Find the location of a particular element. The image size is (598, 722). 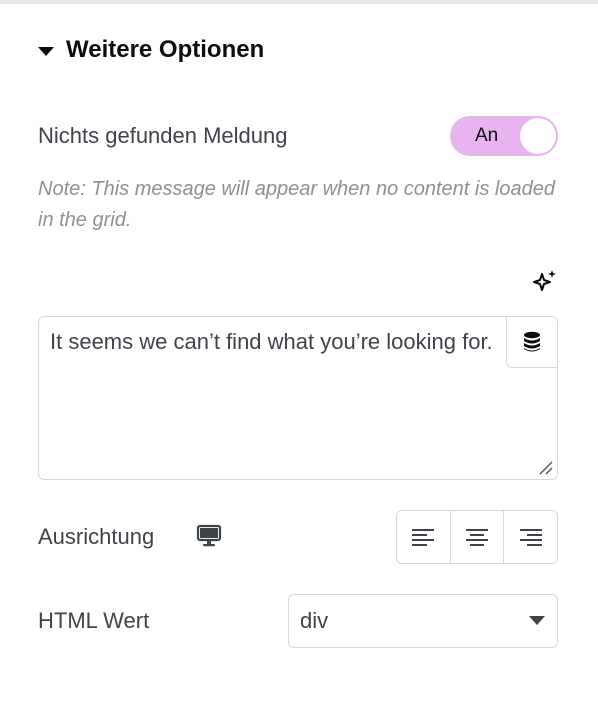

align-left-button is located at coordinates (423, 537).